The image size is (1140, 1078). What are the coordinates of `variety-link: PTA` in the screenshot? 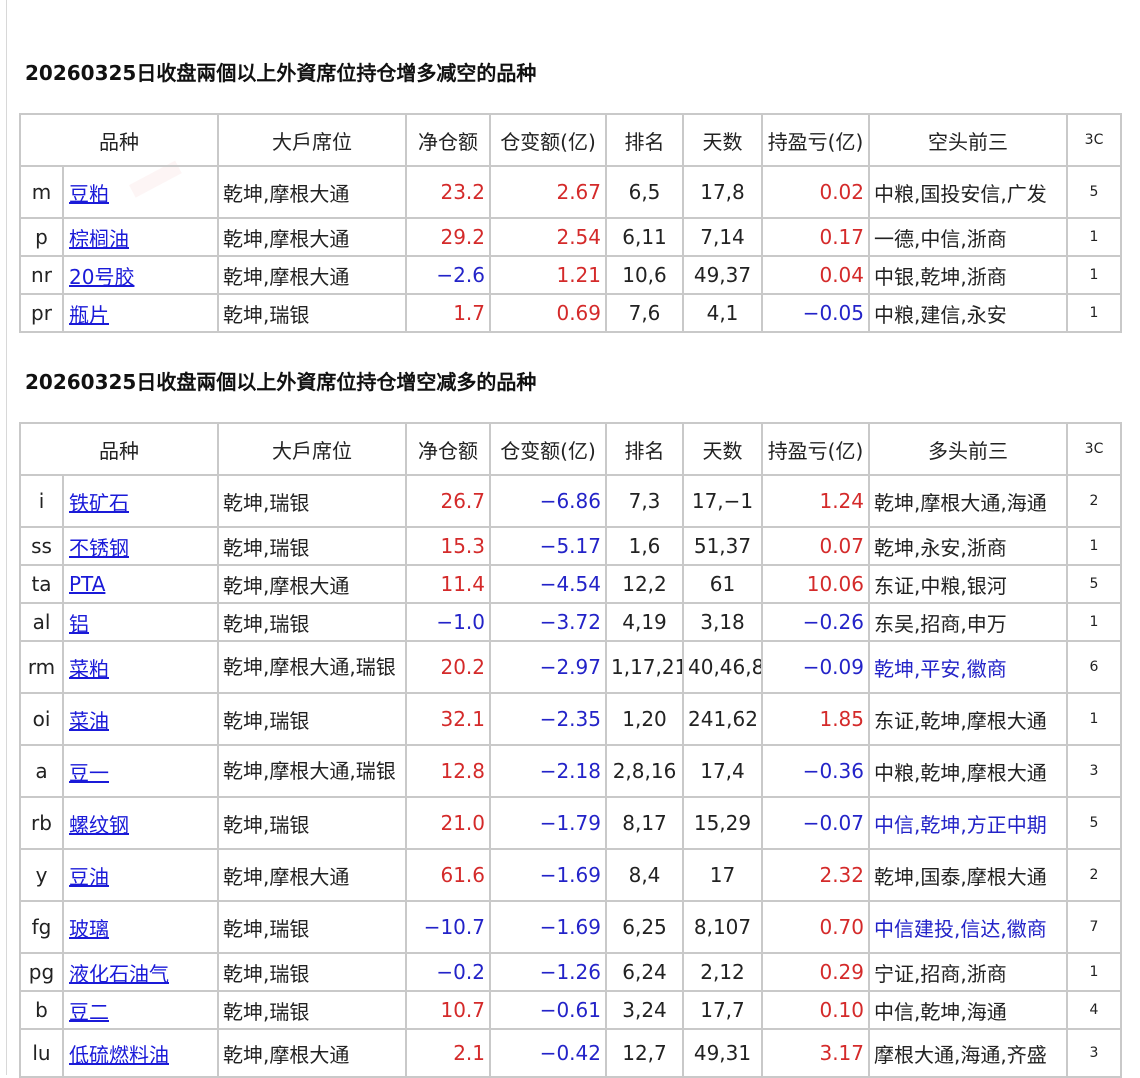 It's located at (87, 584).